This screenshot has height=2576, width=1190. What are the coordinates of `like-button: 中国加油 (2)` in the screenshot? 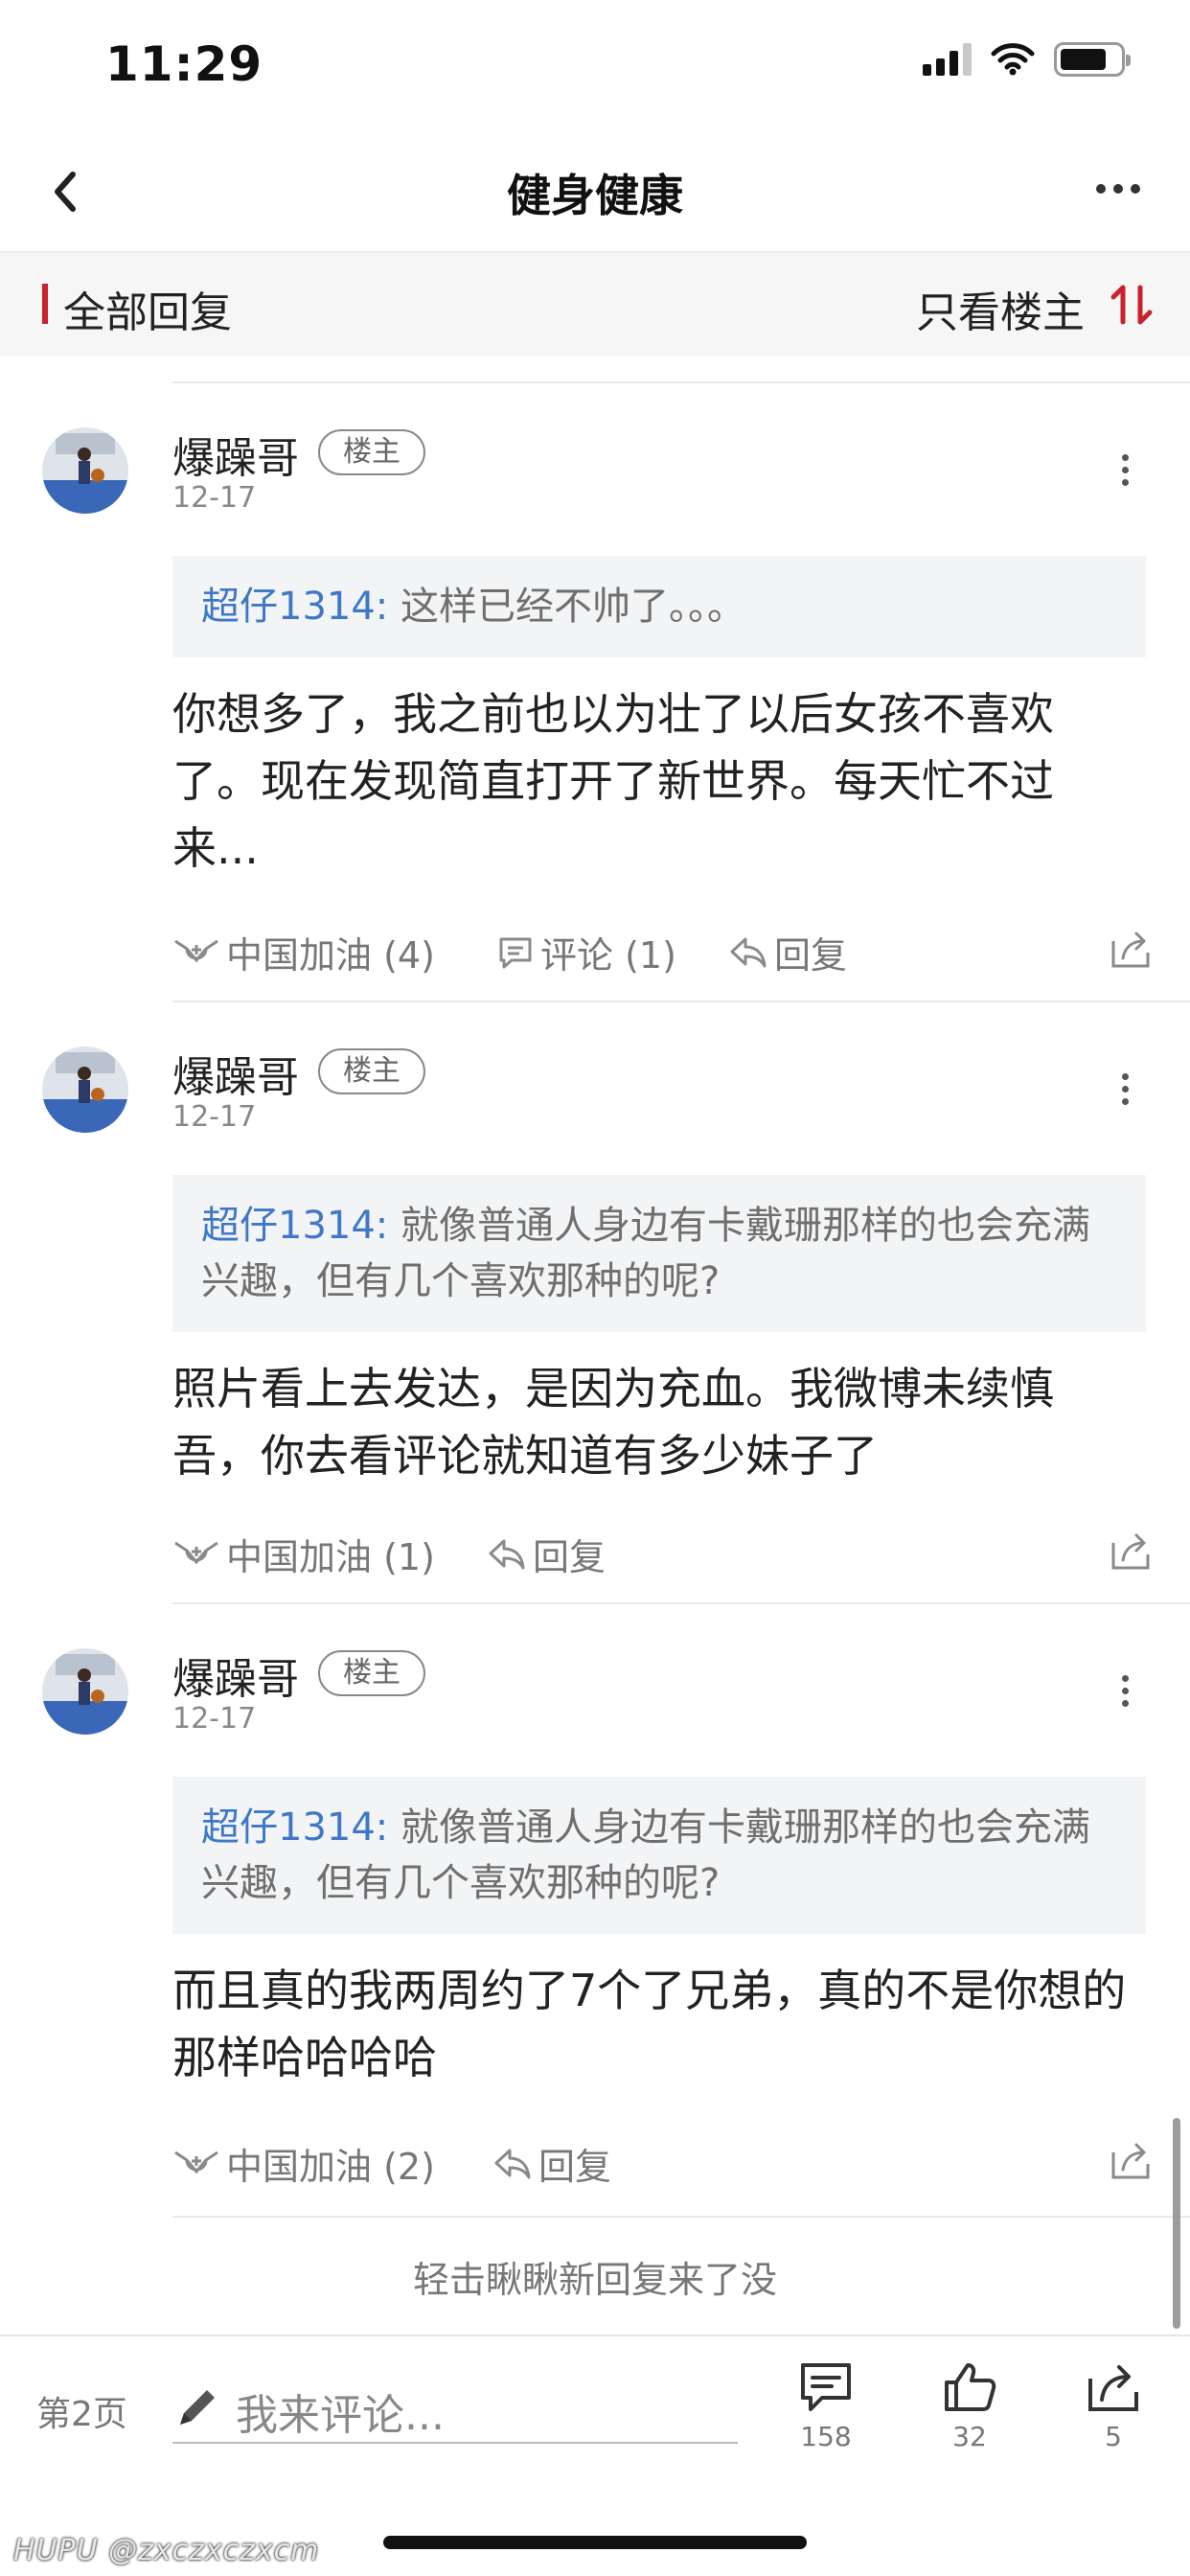 It's located at (303, 2163).